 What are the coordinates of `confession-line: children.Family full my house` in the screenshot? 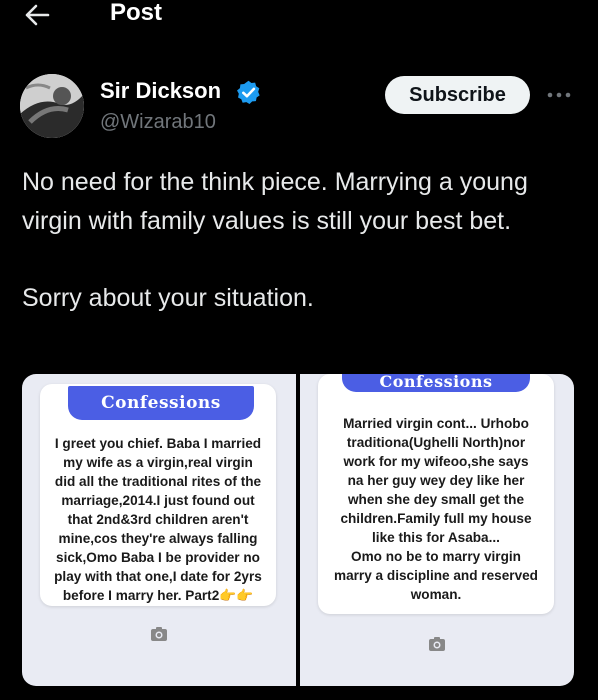 It's located at (436, 518).